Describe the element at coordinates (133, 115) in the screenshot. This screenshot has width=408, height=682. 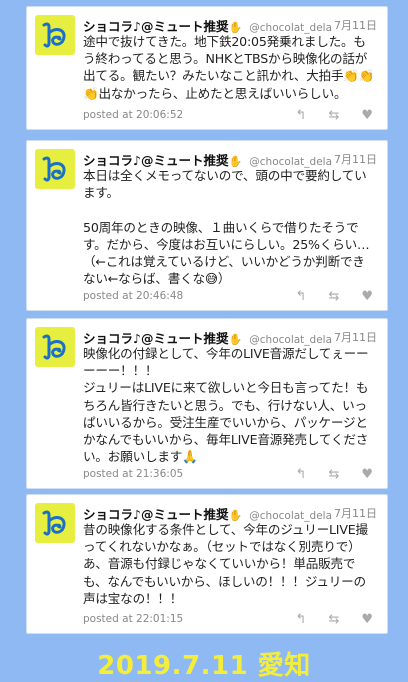
I see `tweet-timestamp: posted at 20:06:52` at that location.